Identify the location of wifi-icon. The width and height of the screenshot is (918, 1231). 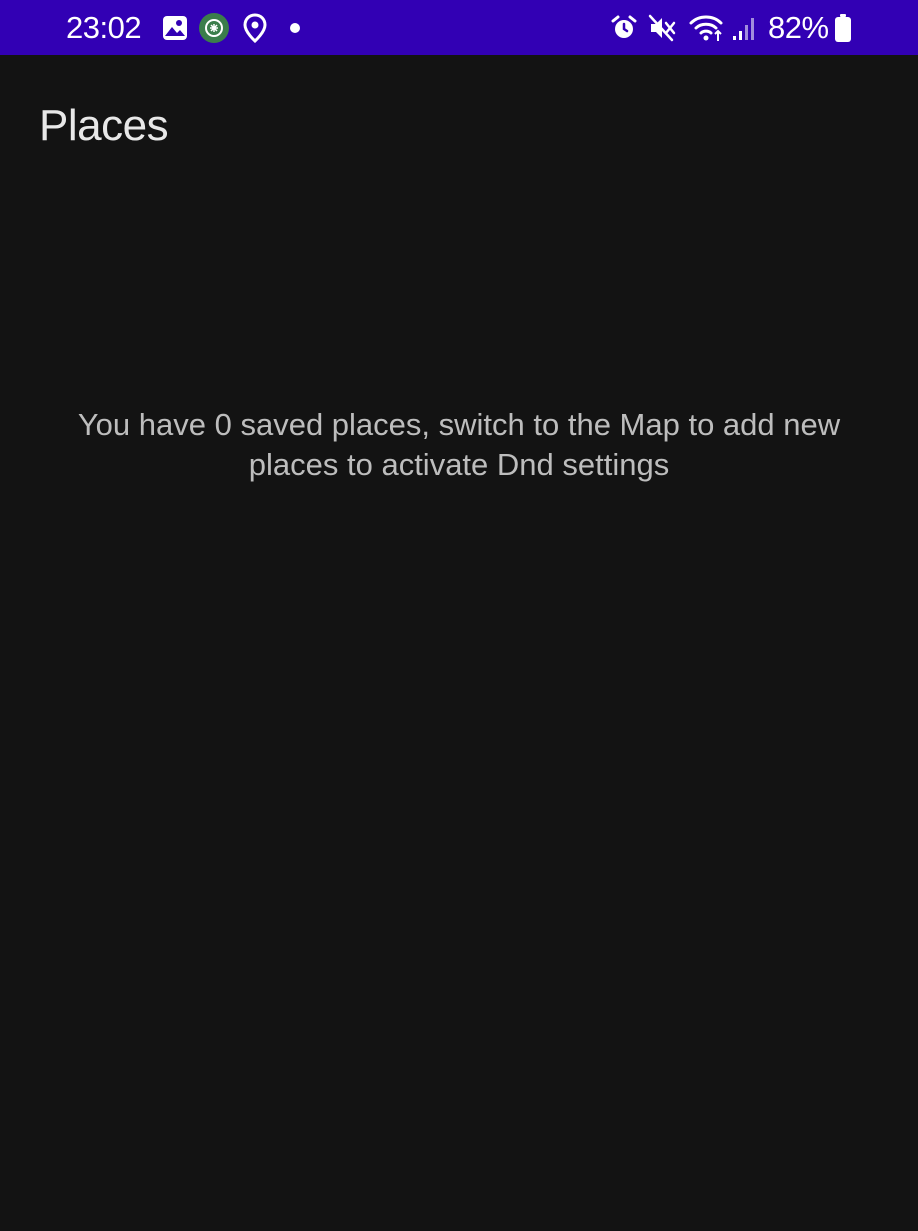
(707, 28).